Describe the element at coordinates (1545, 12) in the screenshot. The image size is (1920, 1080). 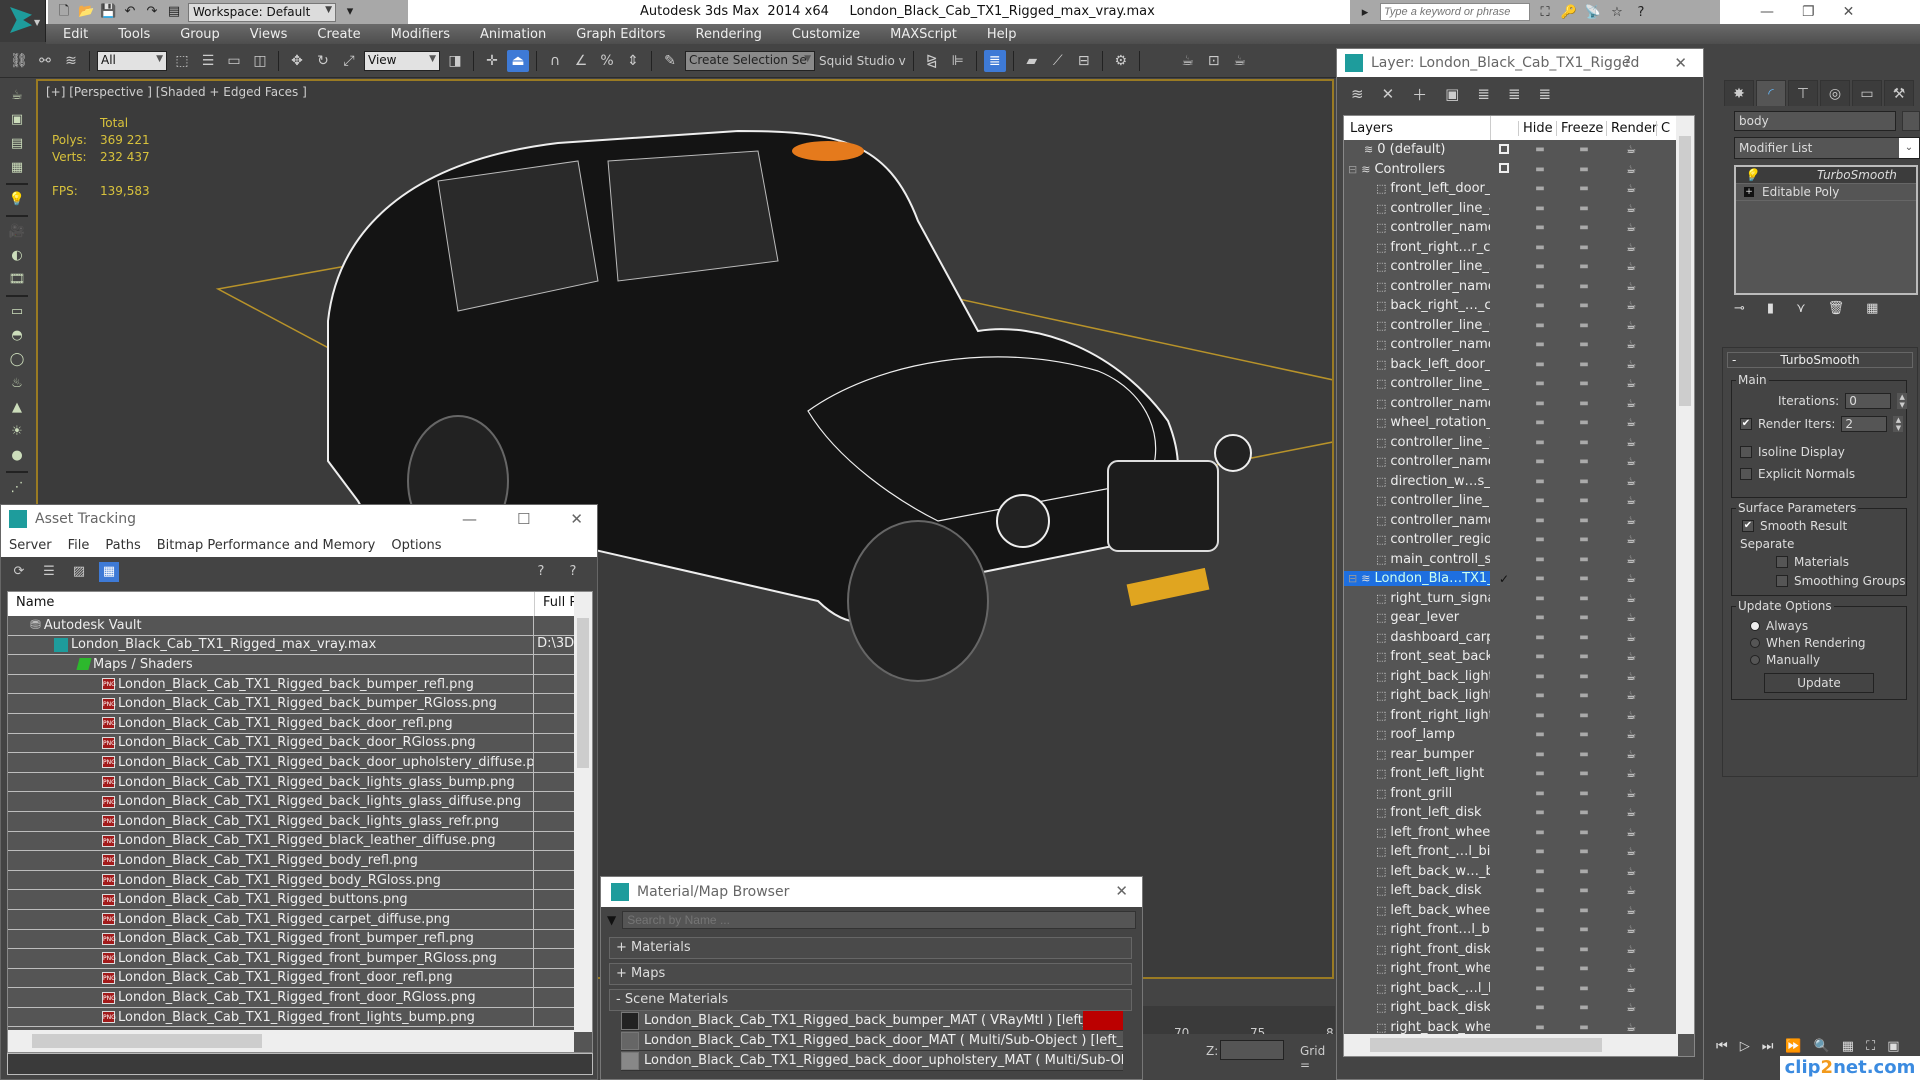
I see `binoculars-icon: ⛶` at that location.